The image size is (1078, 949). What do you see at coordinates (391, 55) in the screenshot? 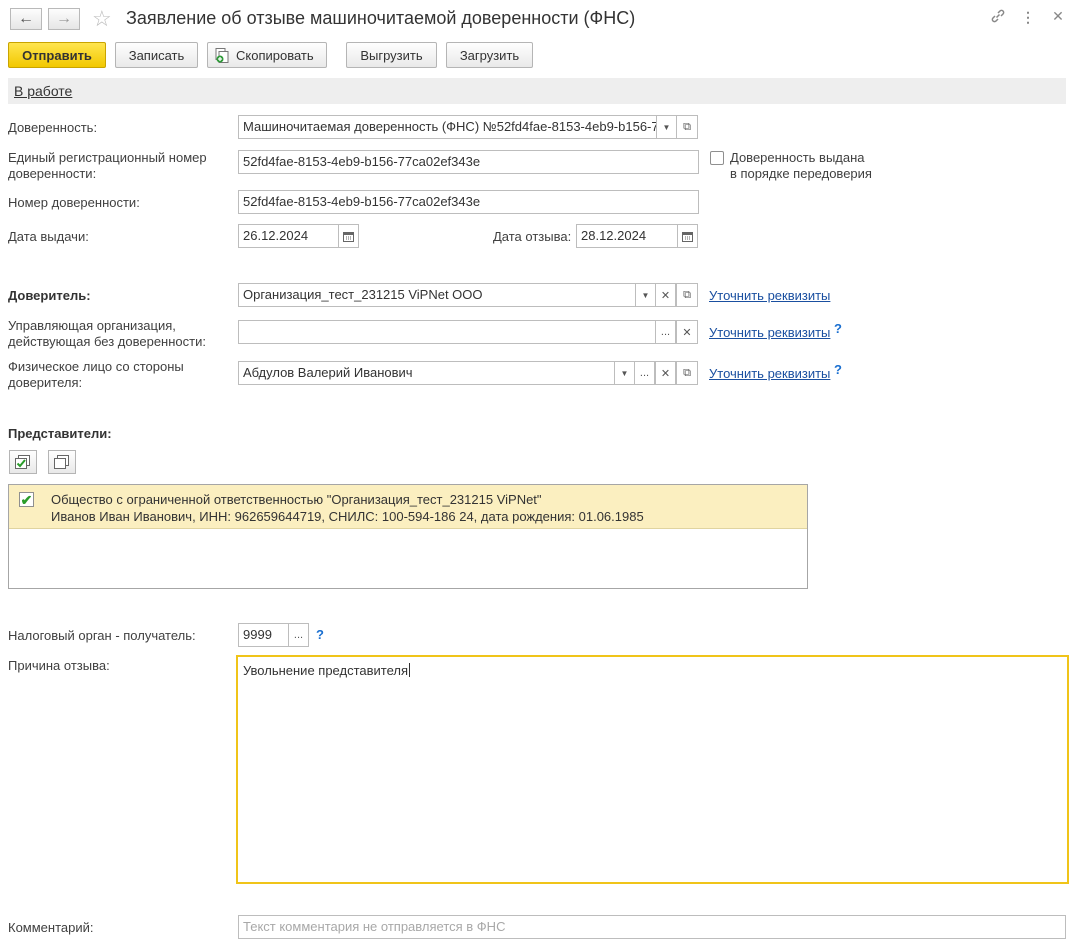
I see `export-button: Выгрузить` at bounding box center [391, 55].